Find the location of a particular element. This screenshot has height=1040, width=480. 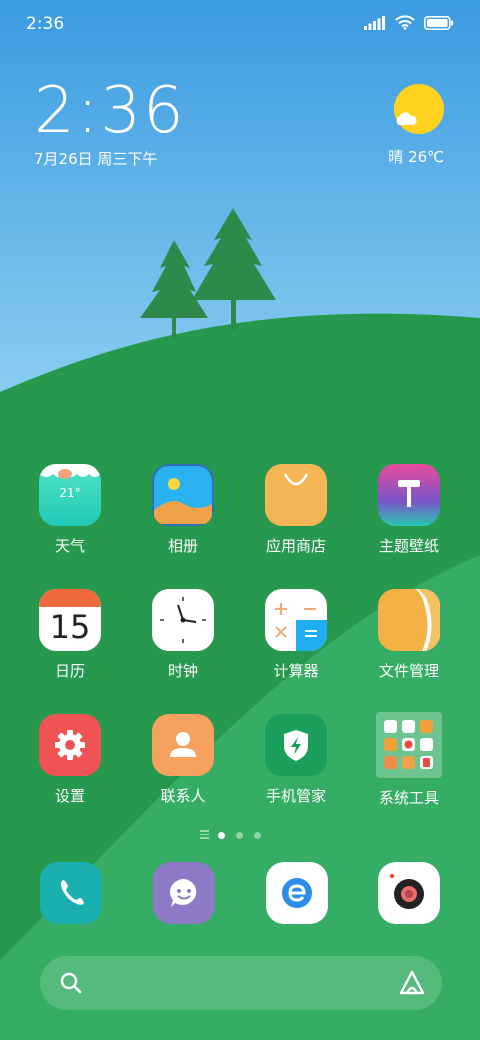

app-security: 手机管家 is located at coordinates (296, 760).